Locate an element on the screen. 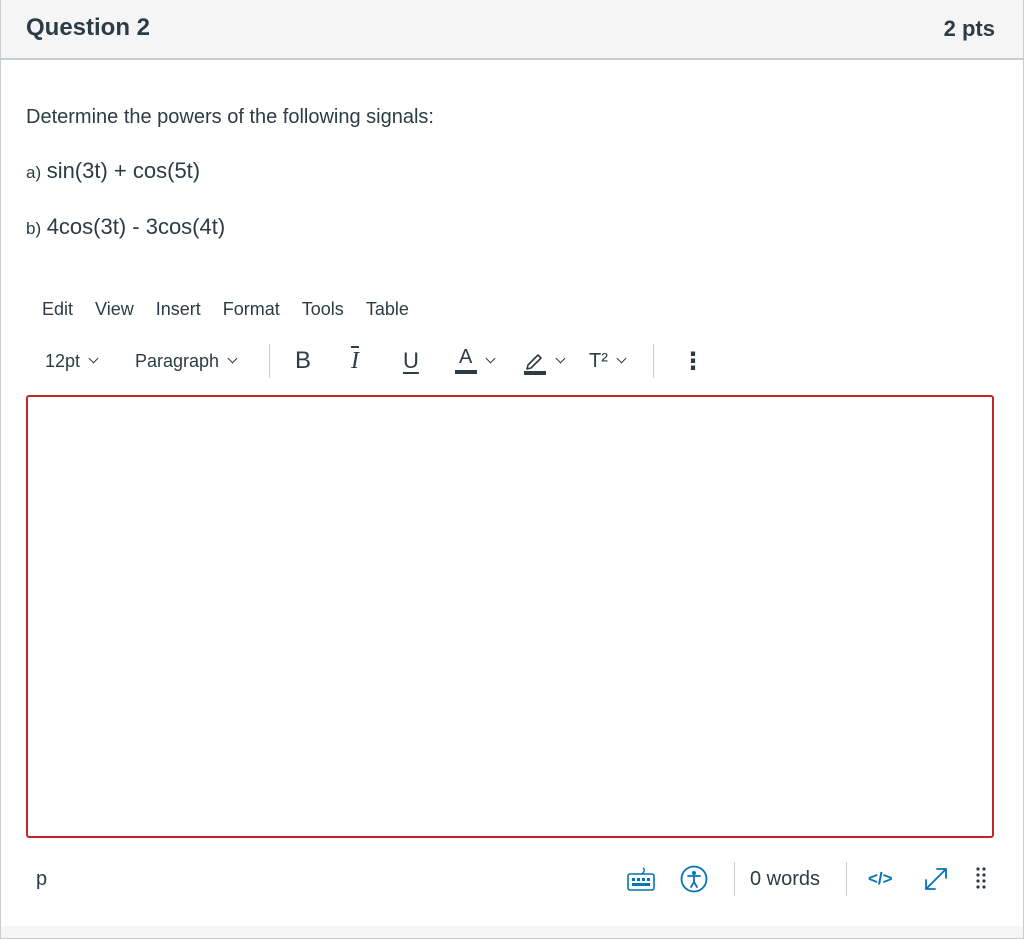 This screenshot has height=940, width=1024. underline-icon: U is located at coordinates (411, 360).